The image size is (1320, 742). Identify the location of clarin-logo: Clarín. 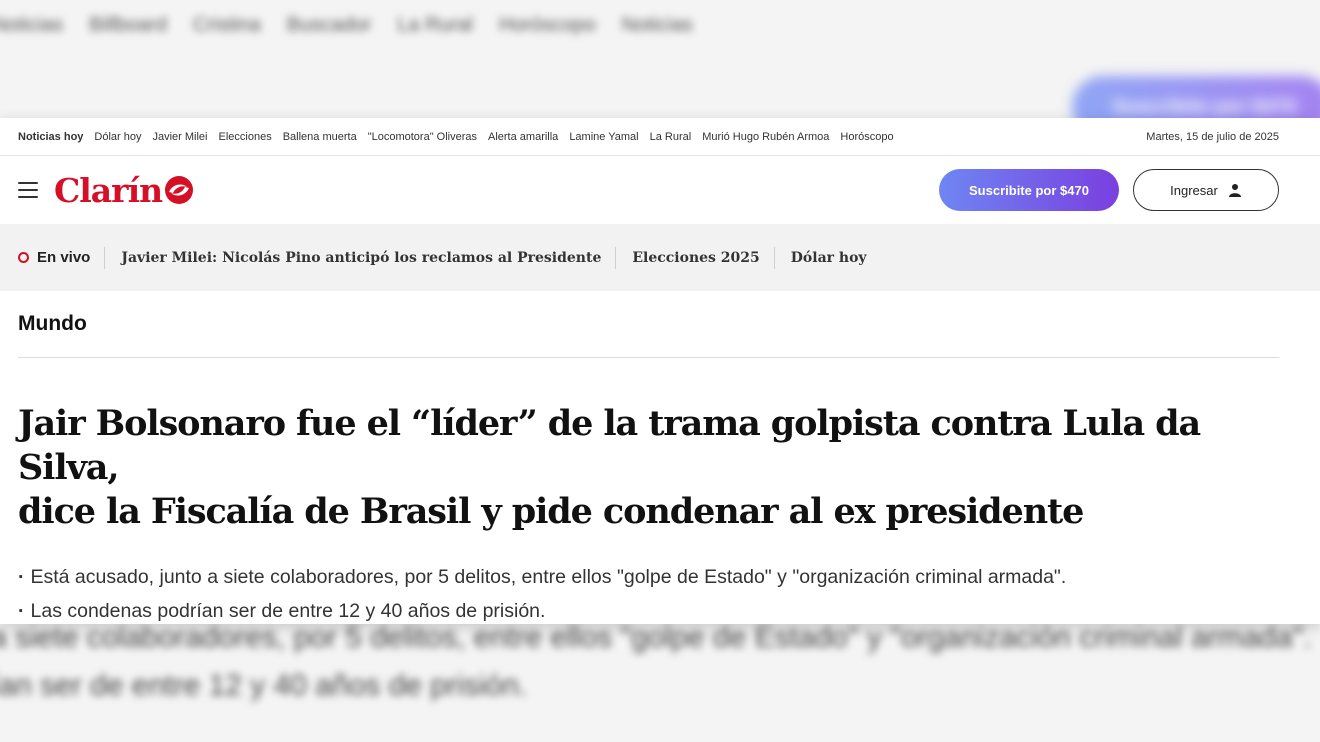
(124, 190).